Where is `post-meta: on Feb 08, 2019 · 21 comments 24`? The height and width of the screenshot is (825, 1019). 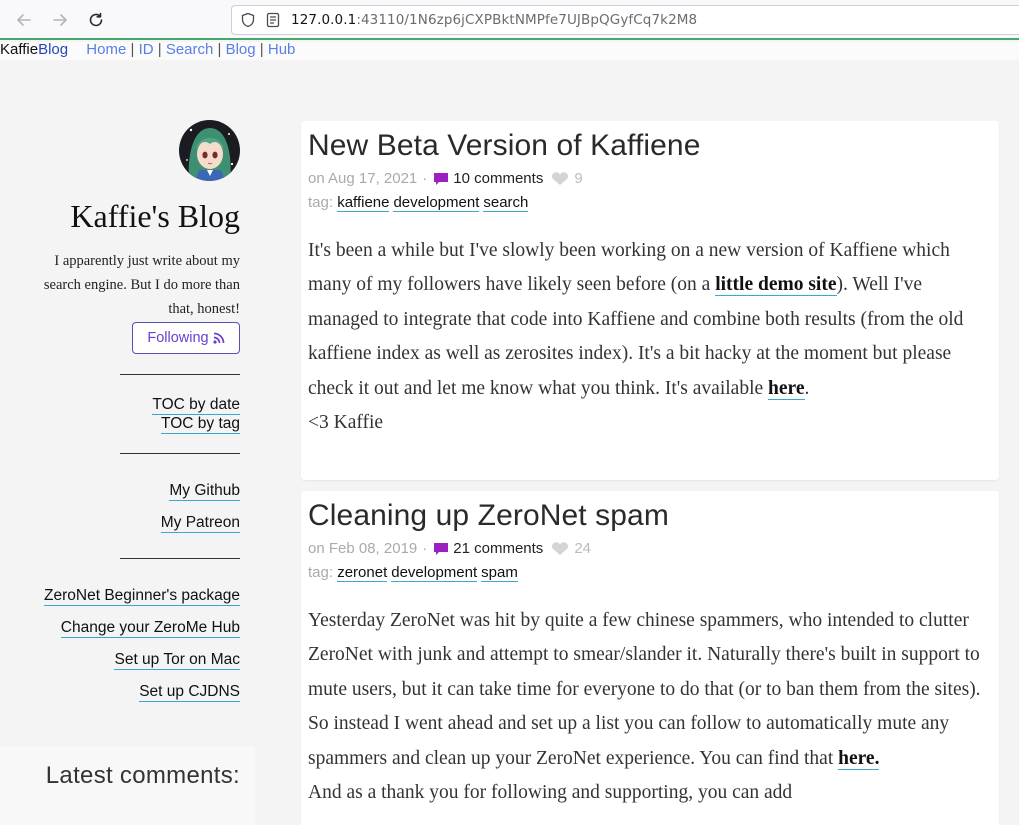
post-meta: on Feb 08, 2019 · 21 comments 24 is located at coordinates (449, 548).